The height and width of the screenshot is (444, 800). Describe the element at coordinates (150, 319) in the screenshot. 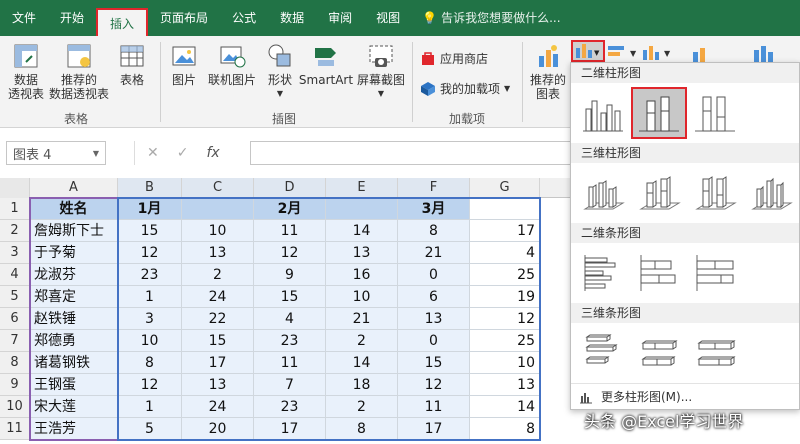

I see `value-cell: 3` at that location.